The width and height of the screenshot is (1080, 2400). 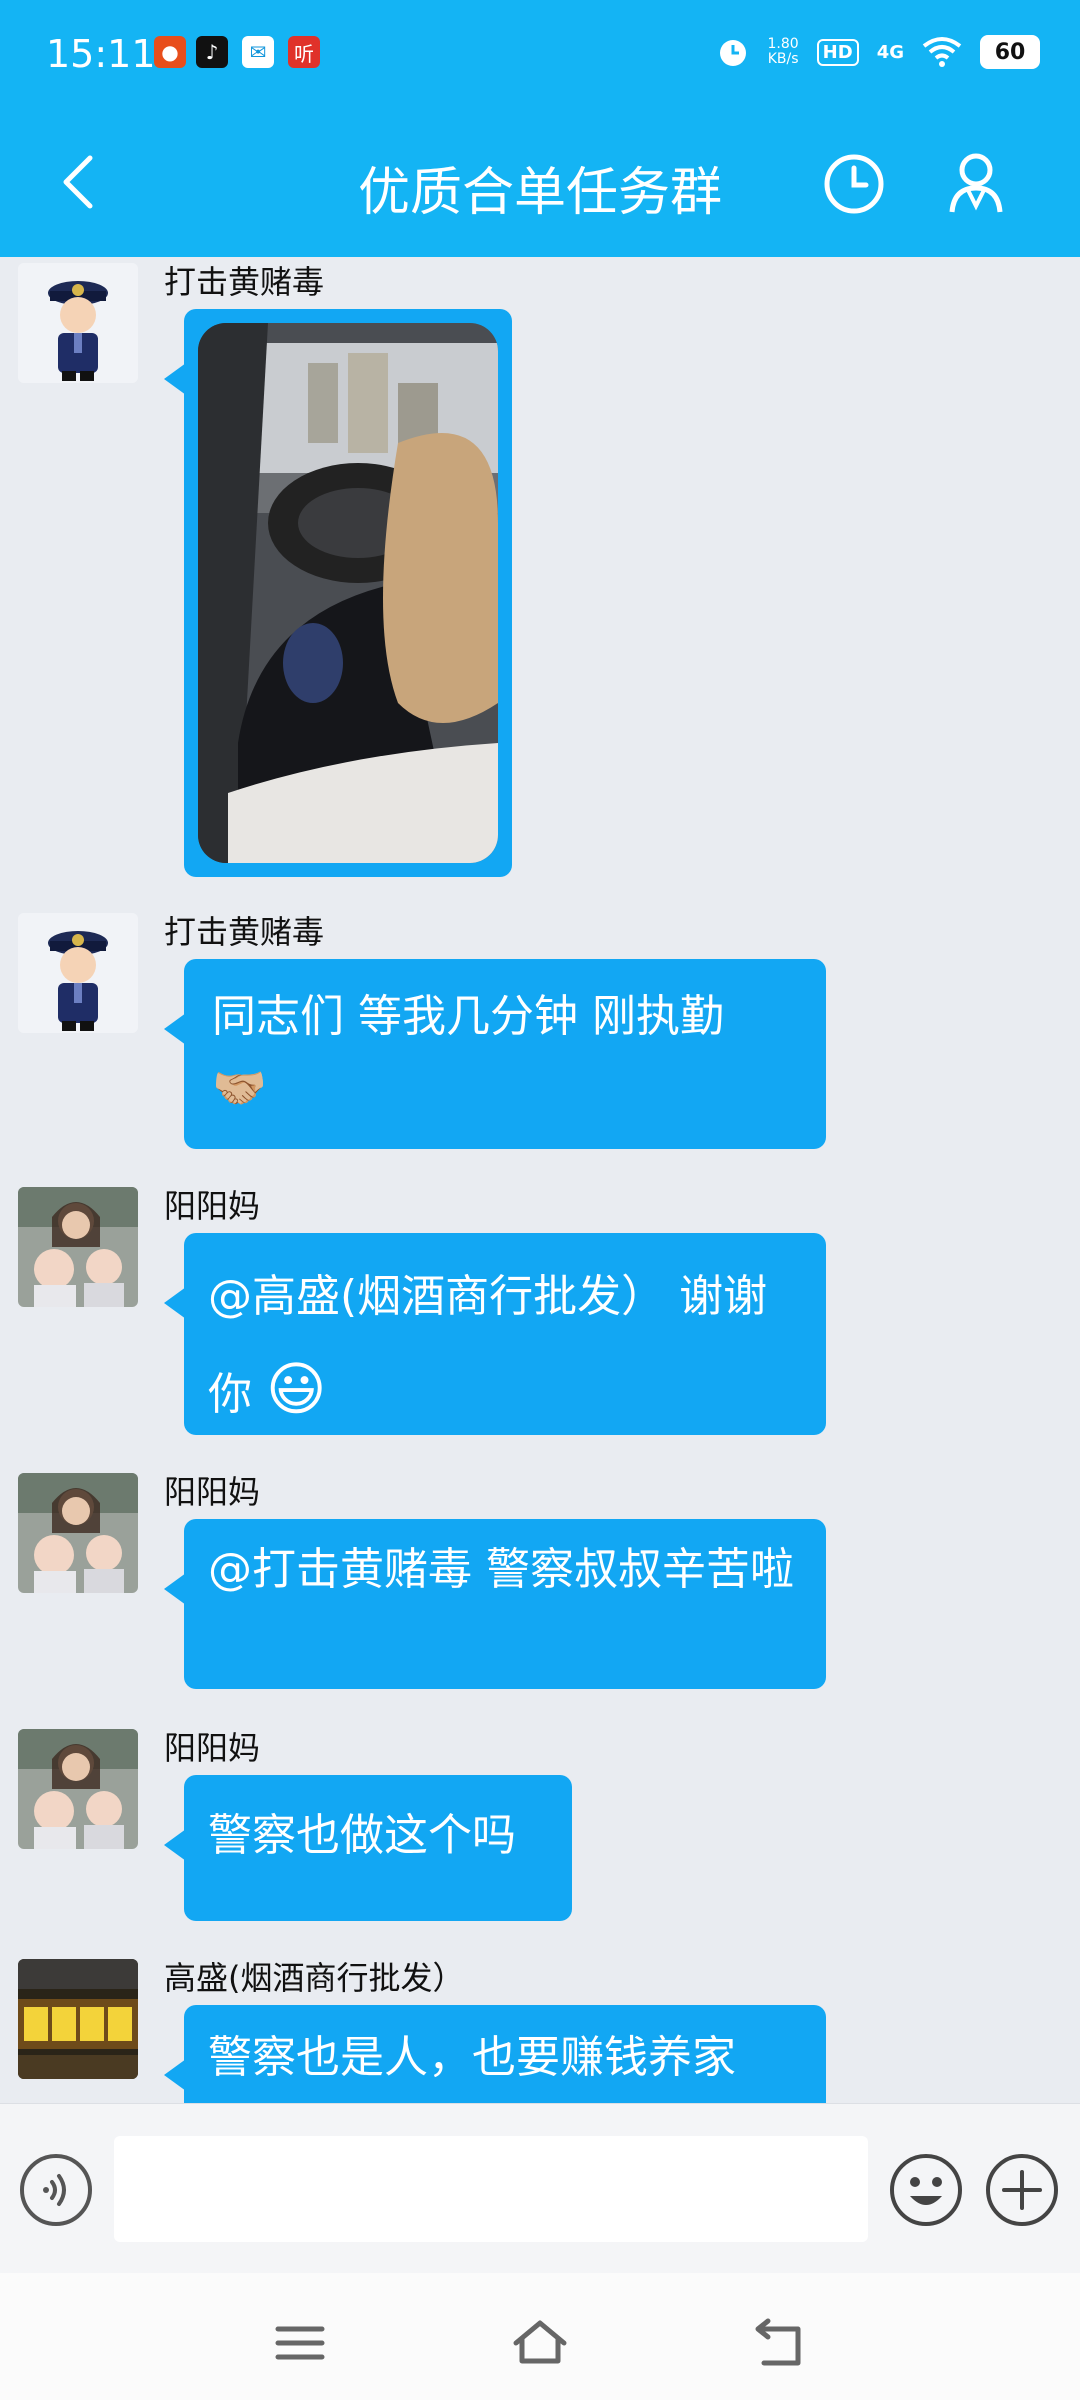 I want to click on message-text-field, so click(x=491, y=2189).